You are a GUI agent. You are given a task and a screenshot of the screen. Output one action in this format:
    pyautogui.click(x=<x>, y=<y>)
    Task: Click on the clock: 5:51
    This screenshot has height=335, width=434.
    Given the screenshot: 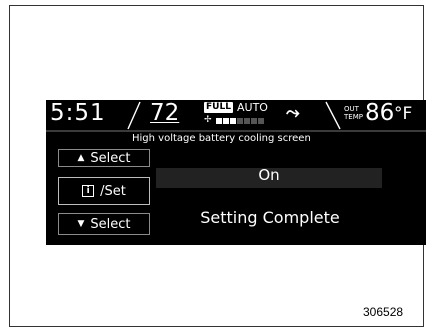 What is the action you would take?
    pyautogui.click(x=78, y=113)
    